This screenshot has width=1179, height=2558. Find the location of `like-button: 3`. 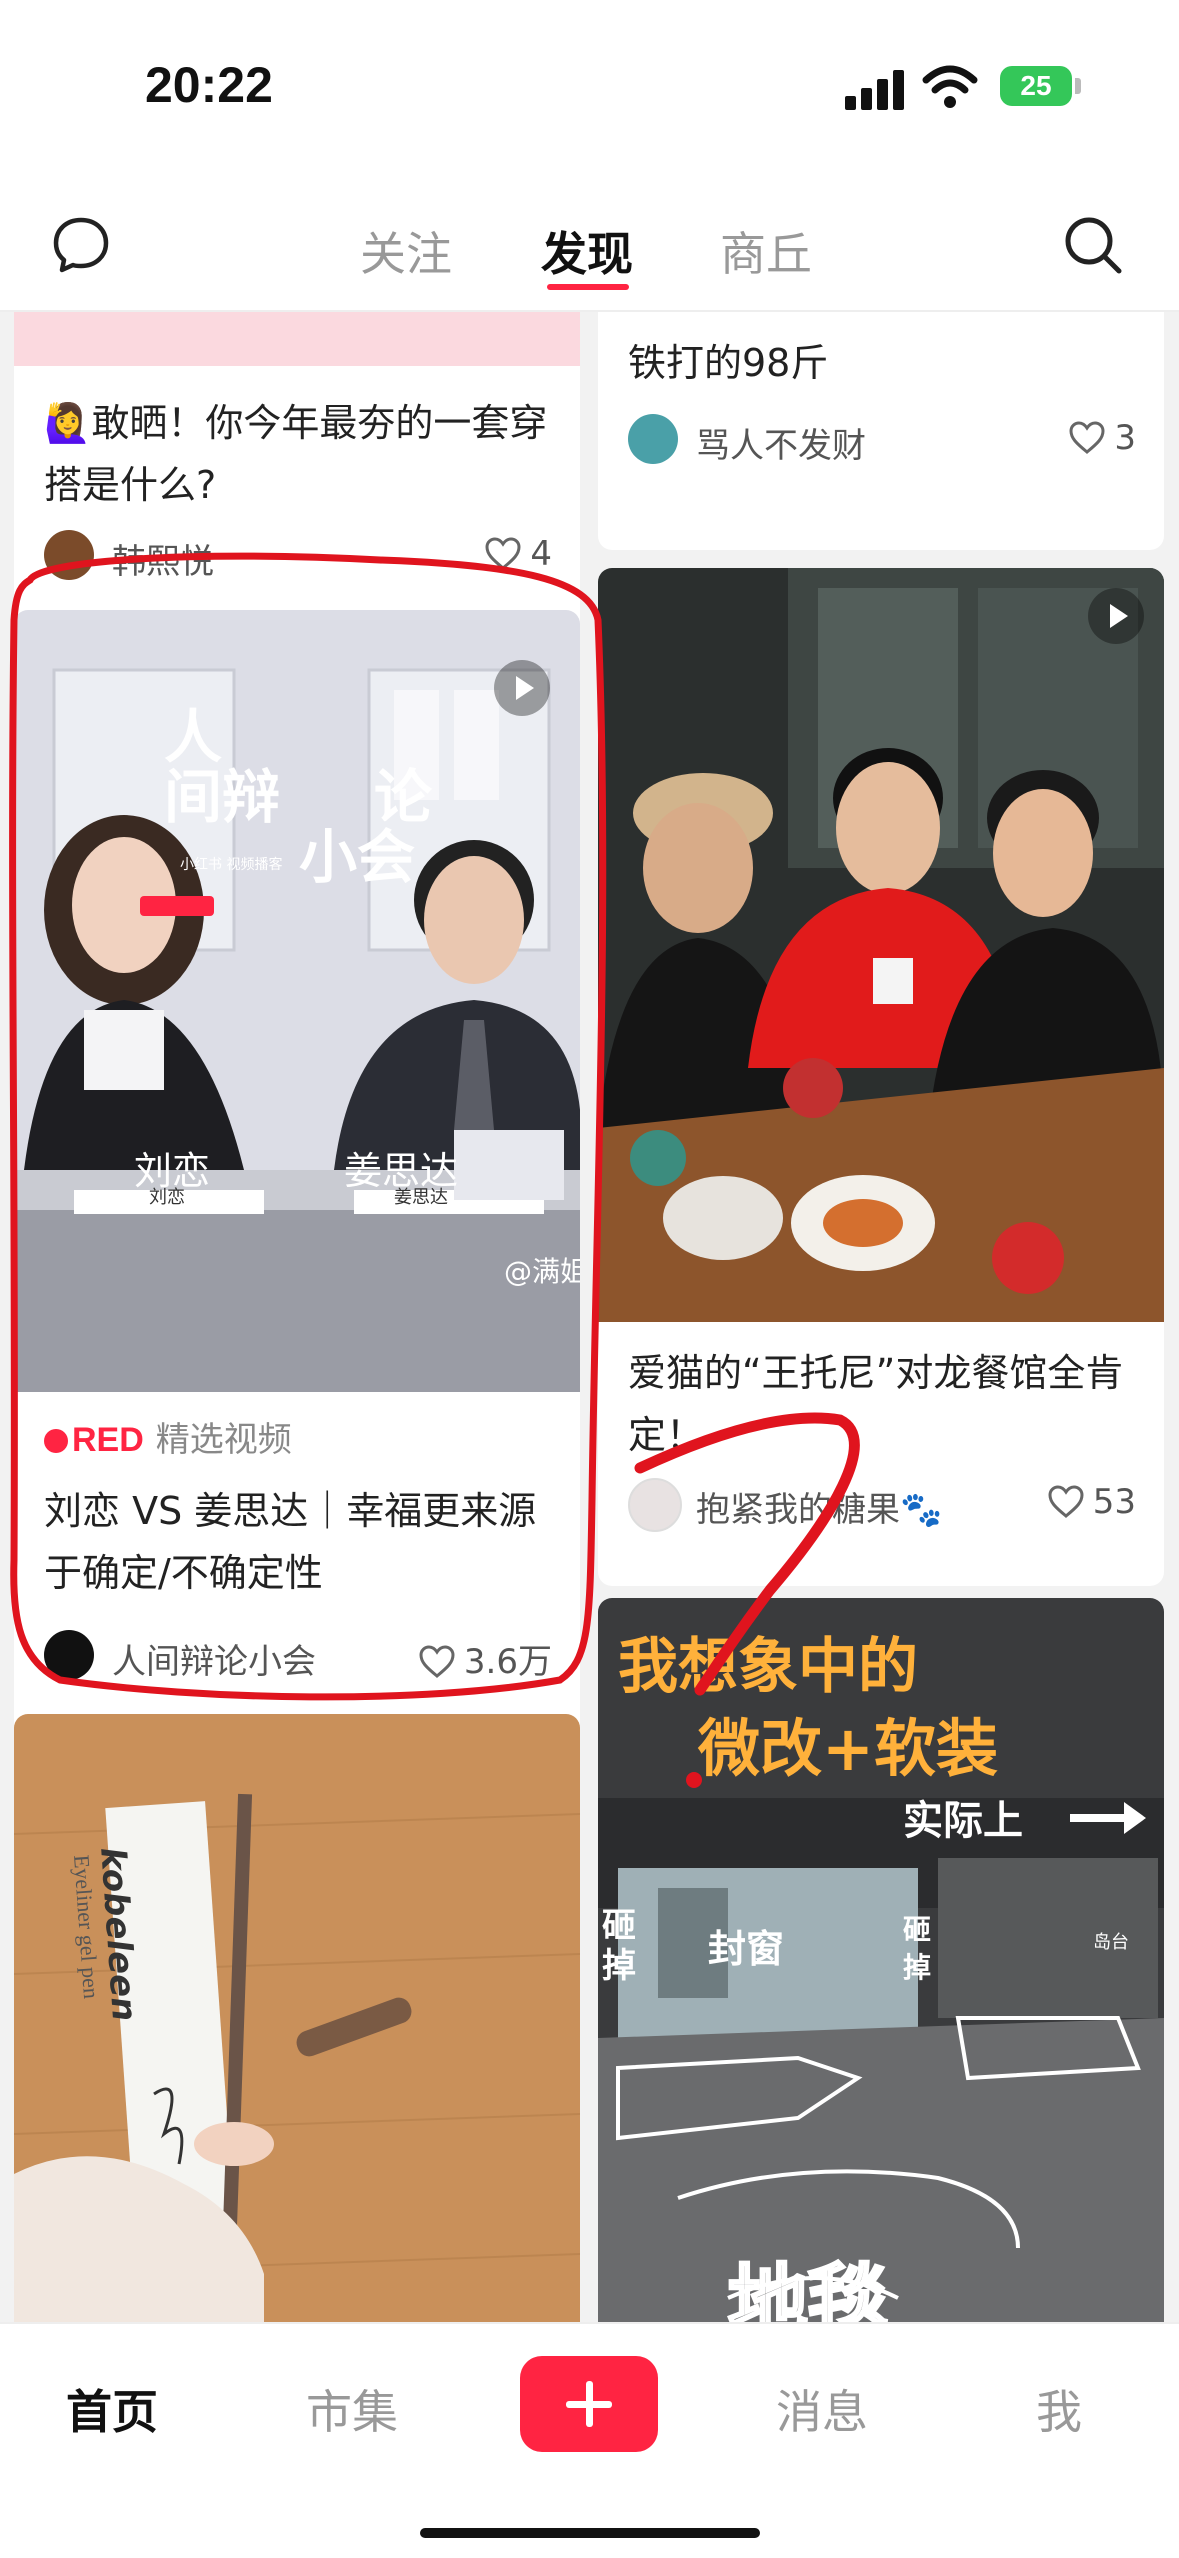

like-button: 3 is located at coordinates (1102, 438).